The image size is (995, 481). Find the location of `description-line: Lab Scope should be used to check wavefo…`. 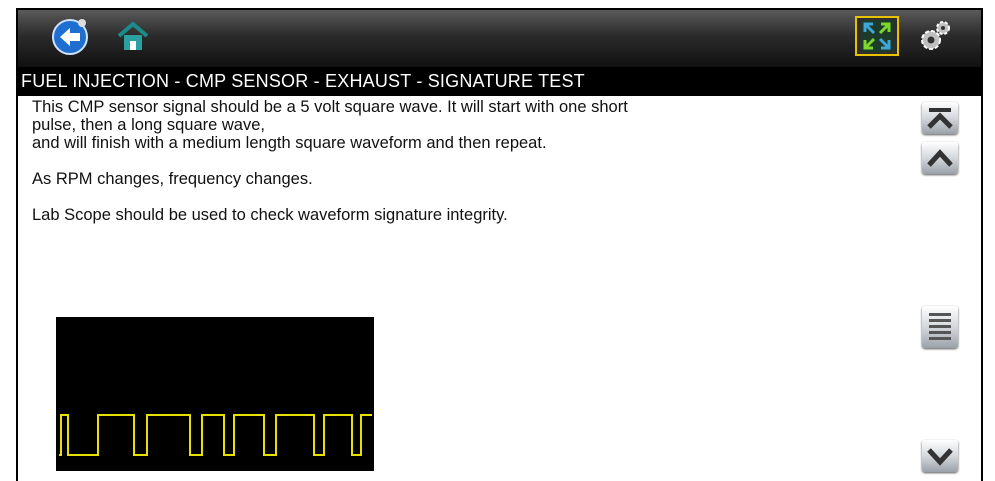

description-line: Lab Scope should be used to check wavefo… is located at coordinates (270, 215).